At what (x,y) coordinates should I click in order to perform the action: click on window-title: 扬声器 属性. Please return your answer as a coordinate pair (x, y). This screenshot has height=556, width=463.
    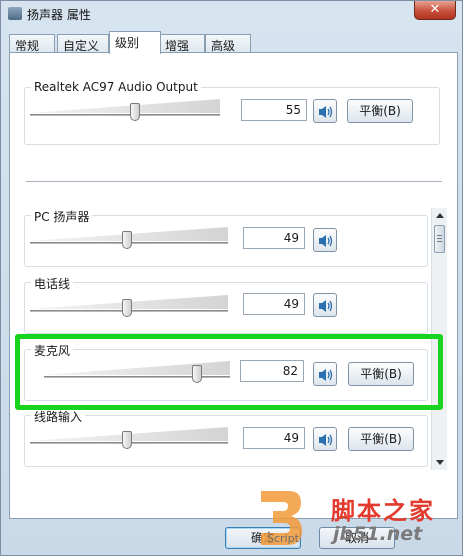
    Looking at the image, I should click on (59, 15).